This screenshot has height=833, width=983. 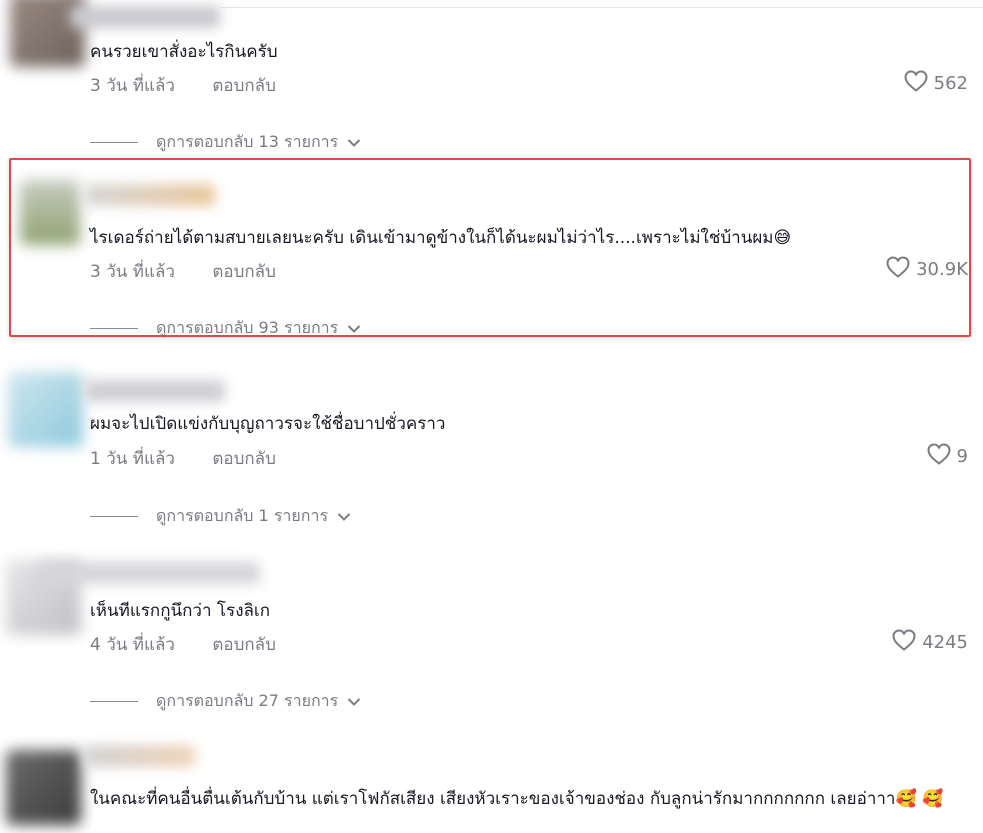 I want to click on view-replies-label: ดูการตอบกลับ 1 รายการ, so click(x=242, y=515).